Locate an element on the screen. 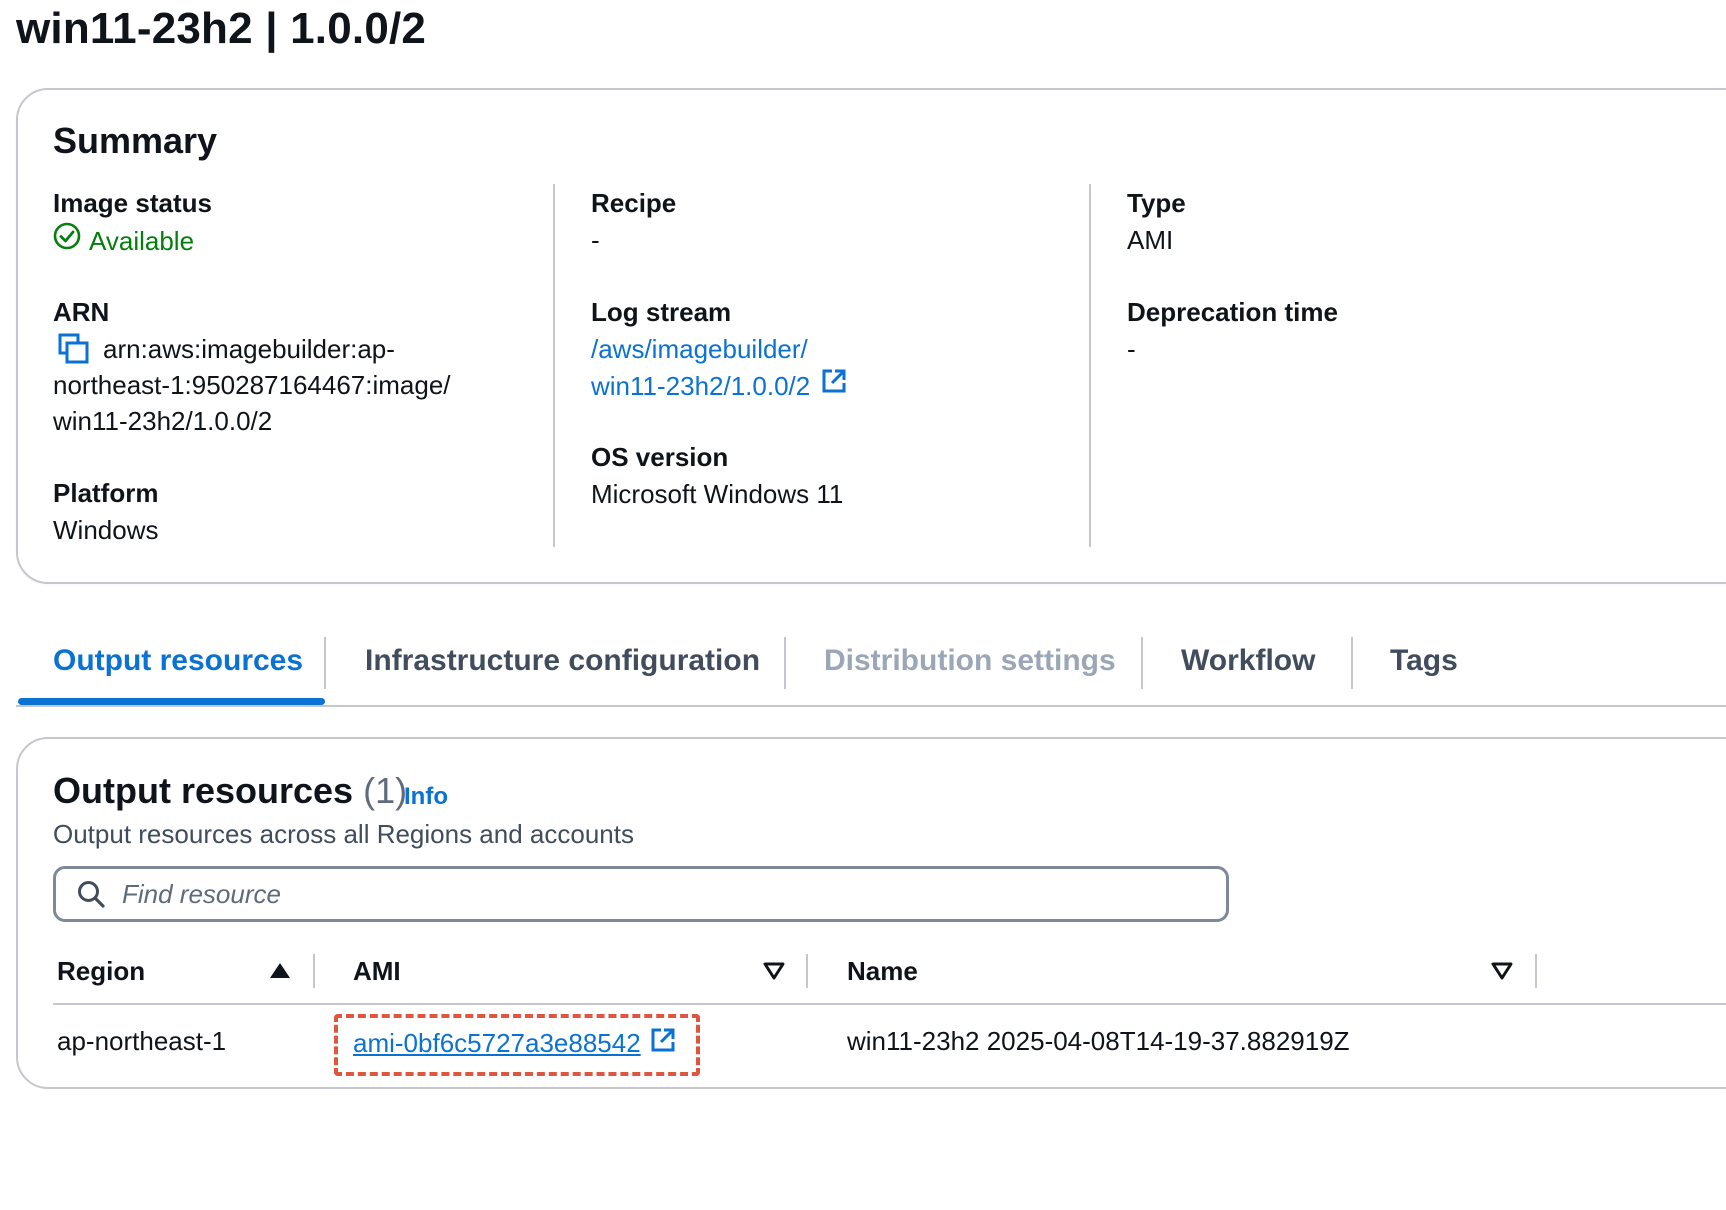 Image resolution: width=1726 pixels, height=1210 pixels. table-cell-region: ap-northeast-1 is located at coordinates (142, 1041).